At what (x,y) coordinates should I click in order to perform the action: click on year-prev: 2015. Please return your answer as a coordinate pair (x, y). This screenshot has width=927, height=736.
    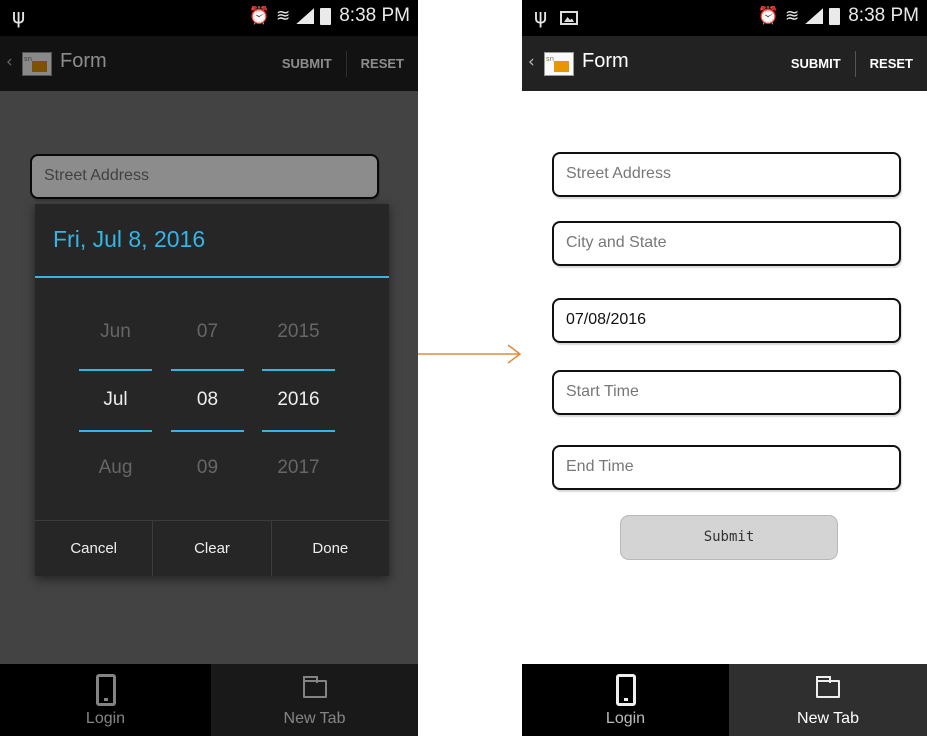
    Looking at the image, I should click on (298, 332).